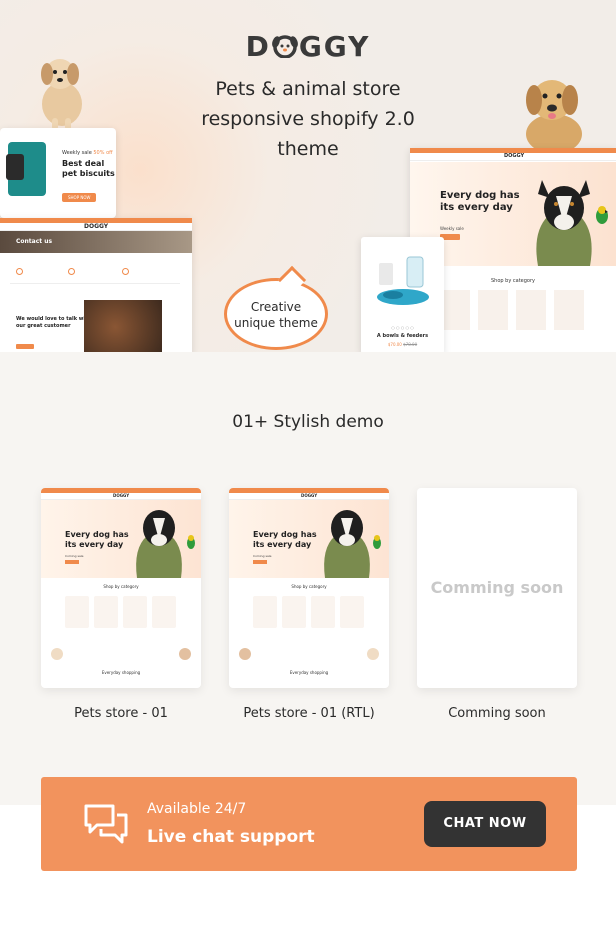 The height and width of the screenshot is (932, 616). What do you see at coordinates (480, 195) in the screenshot?
I see `home-headline-1: Every dog has` at bounding box center [480, 195].